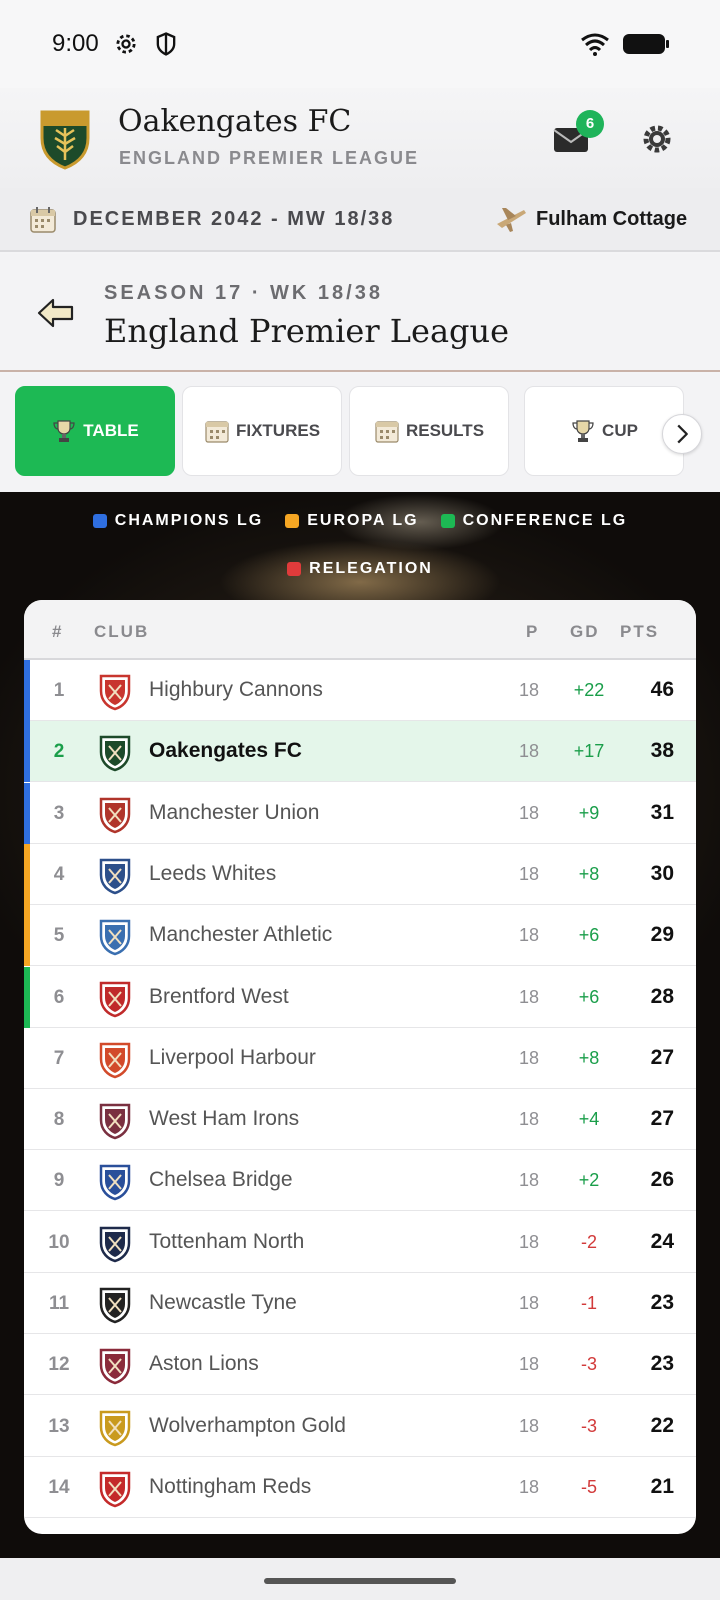  Describe the element at coordinates (75, 43) in the screenshot. I see `status-time: 9:00` at that location.